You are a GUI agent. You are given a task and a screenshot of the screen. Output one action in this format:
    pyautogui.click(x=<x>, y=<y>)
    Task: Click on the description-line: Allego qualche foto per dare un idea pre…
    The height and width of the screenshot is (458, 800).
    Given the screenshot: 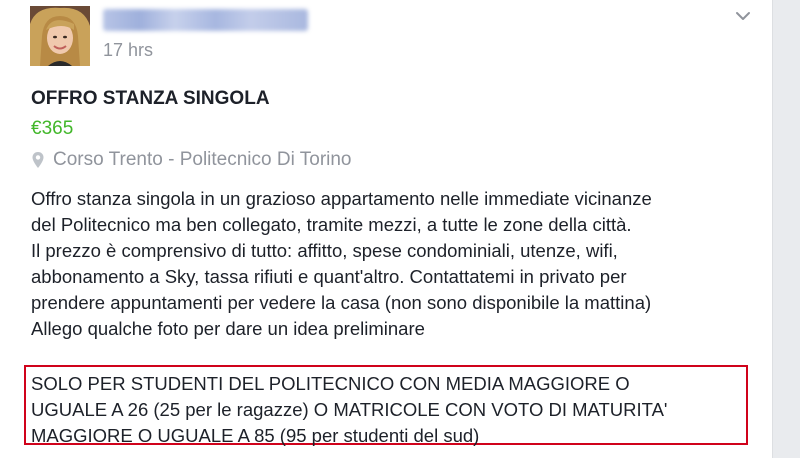 What is the action you would take?
    pyautogui.click(x=228, y=328)
    